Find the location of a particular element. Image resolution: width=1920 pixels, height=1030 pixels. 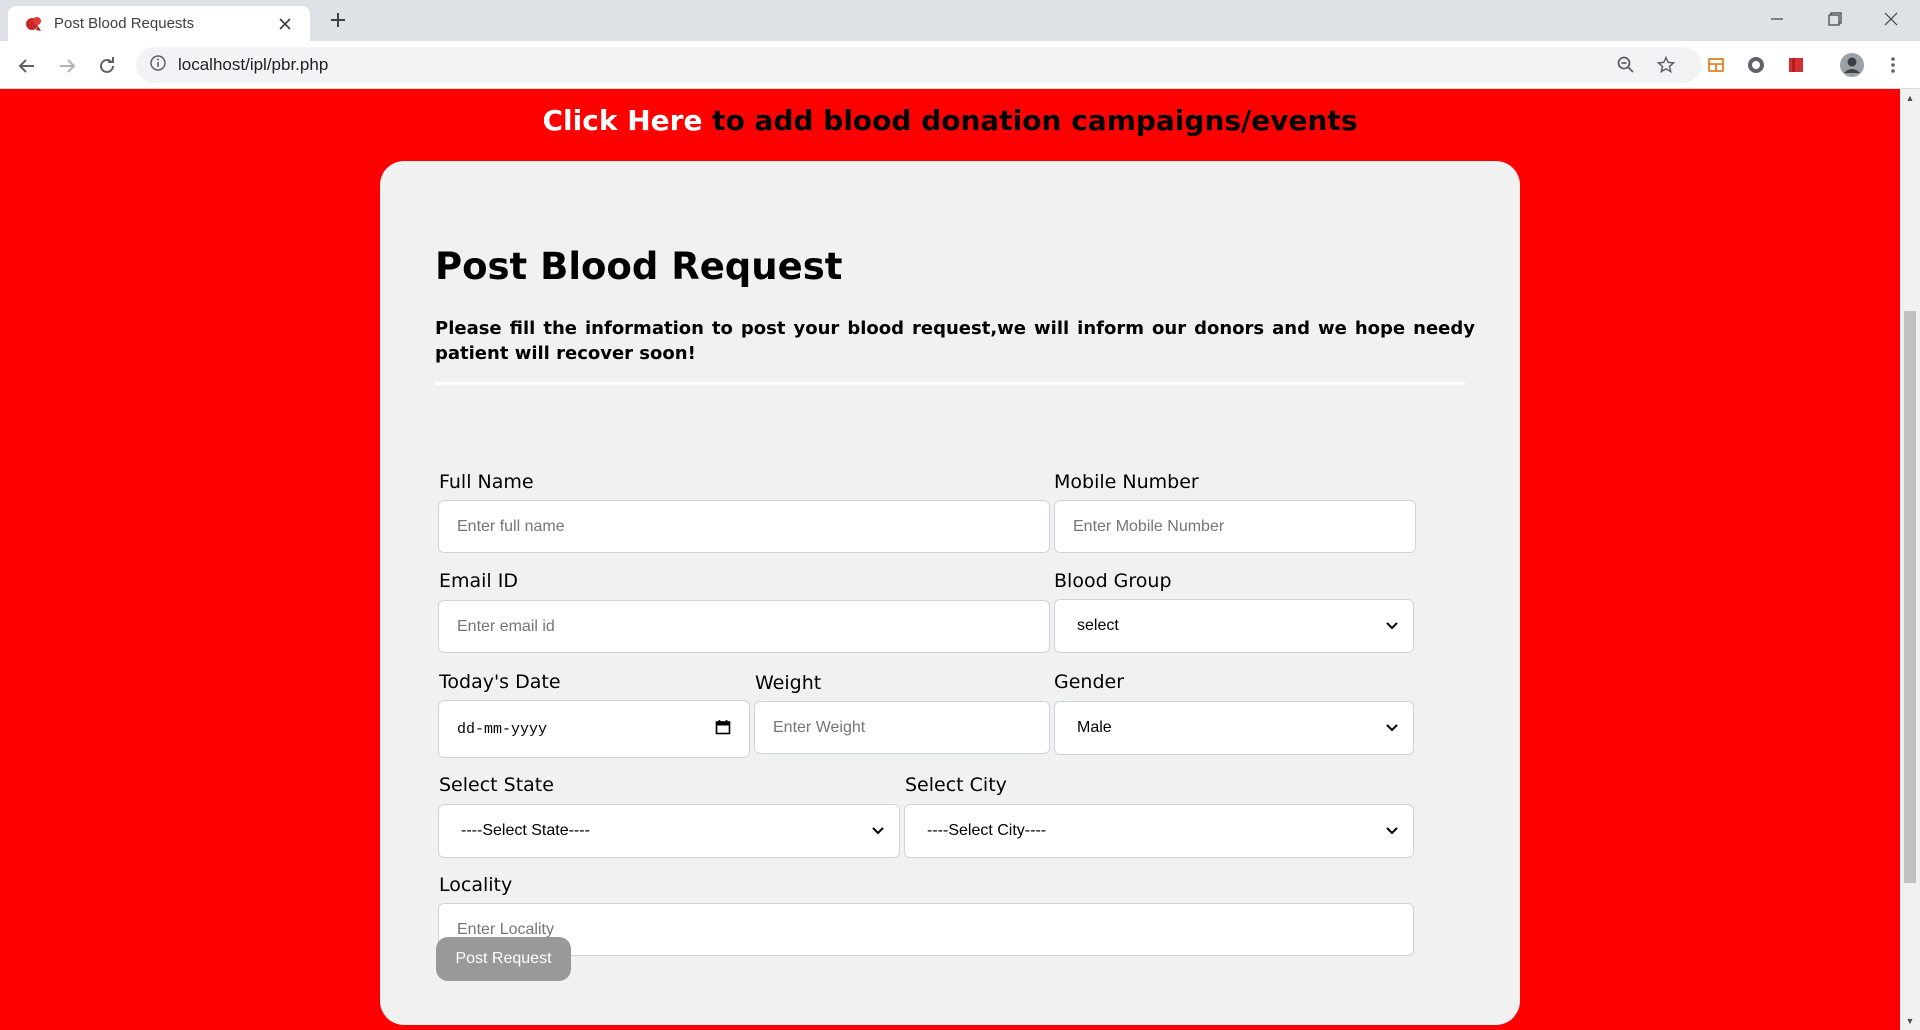

city-select: ----Select City---- is located at coordinates (1159, 831).